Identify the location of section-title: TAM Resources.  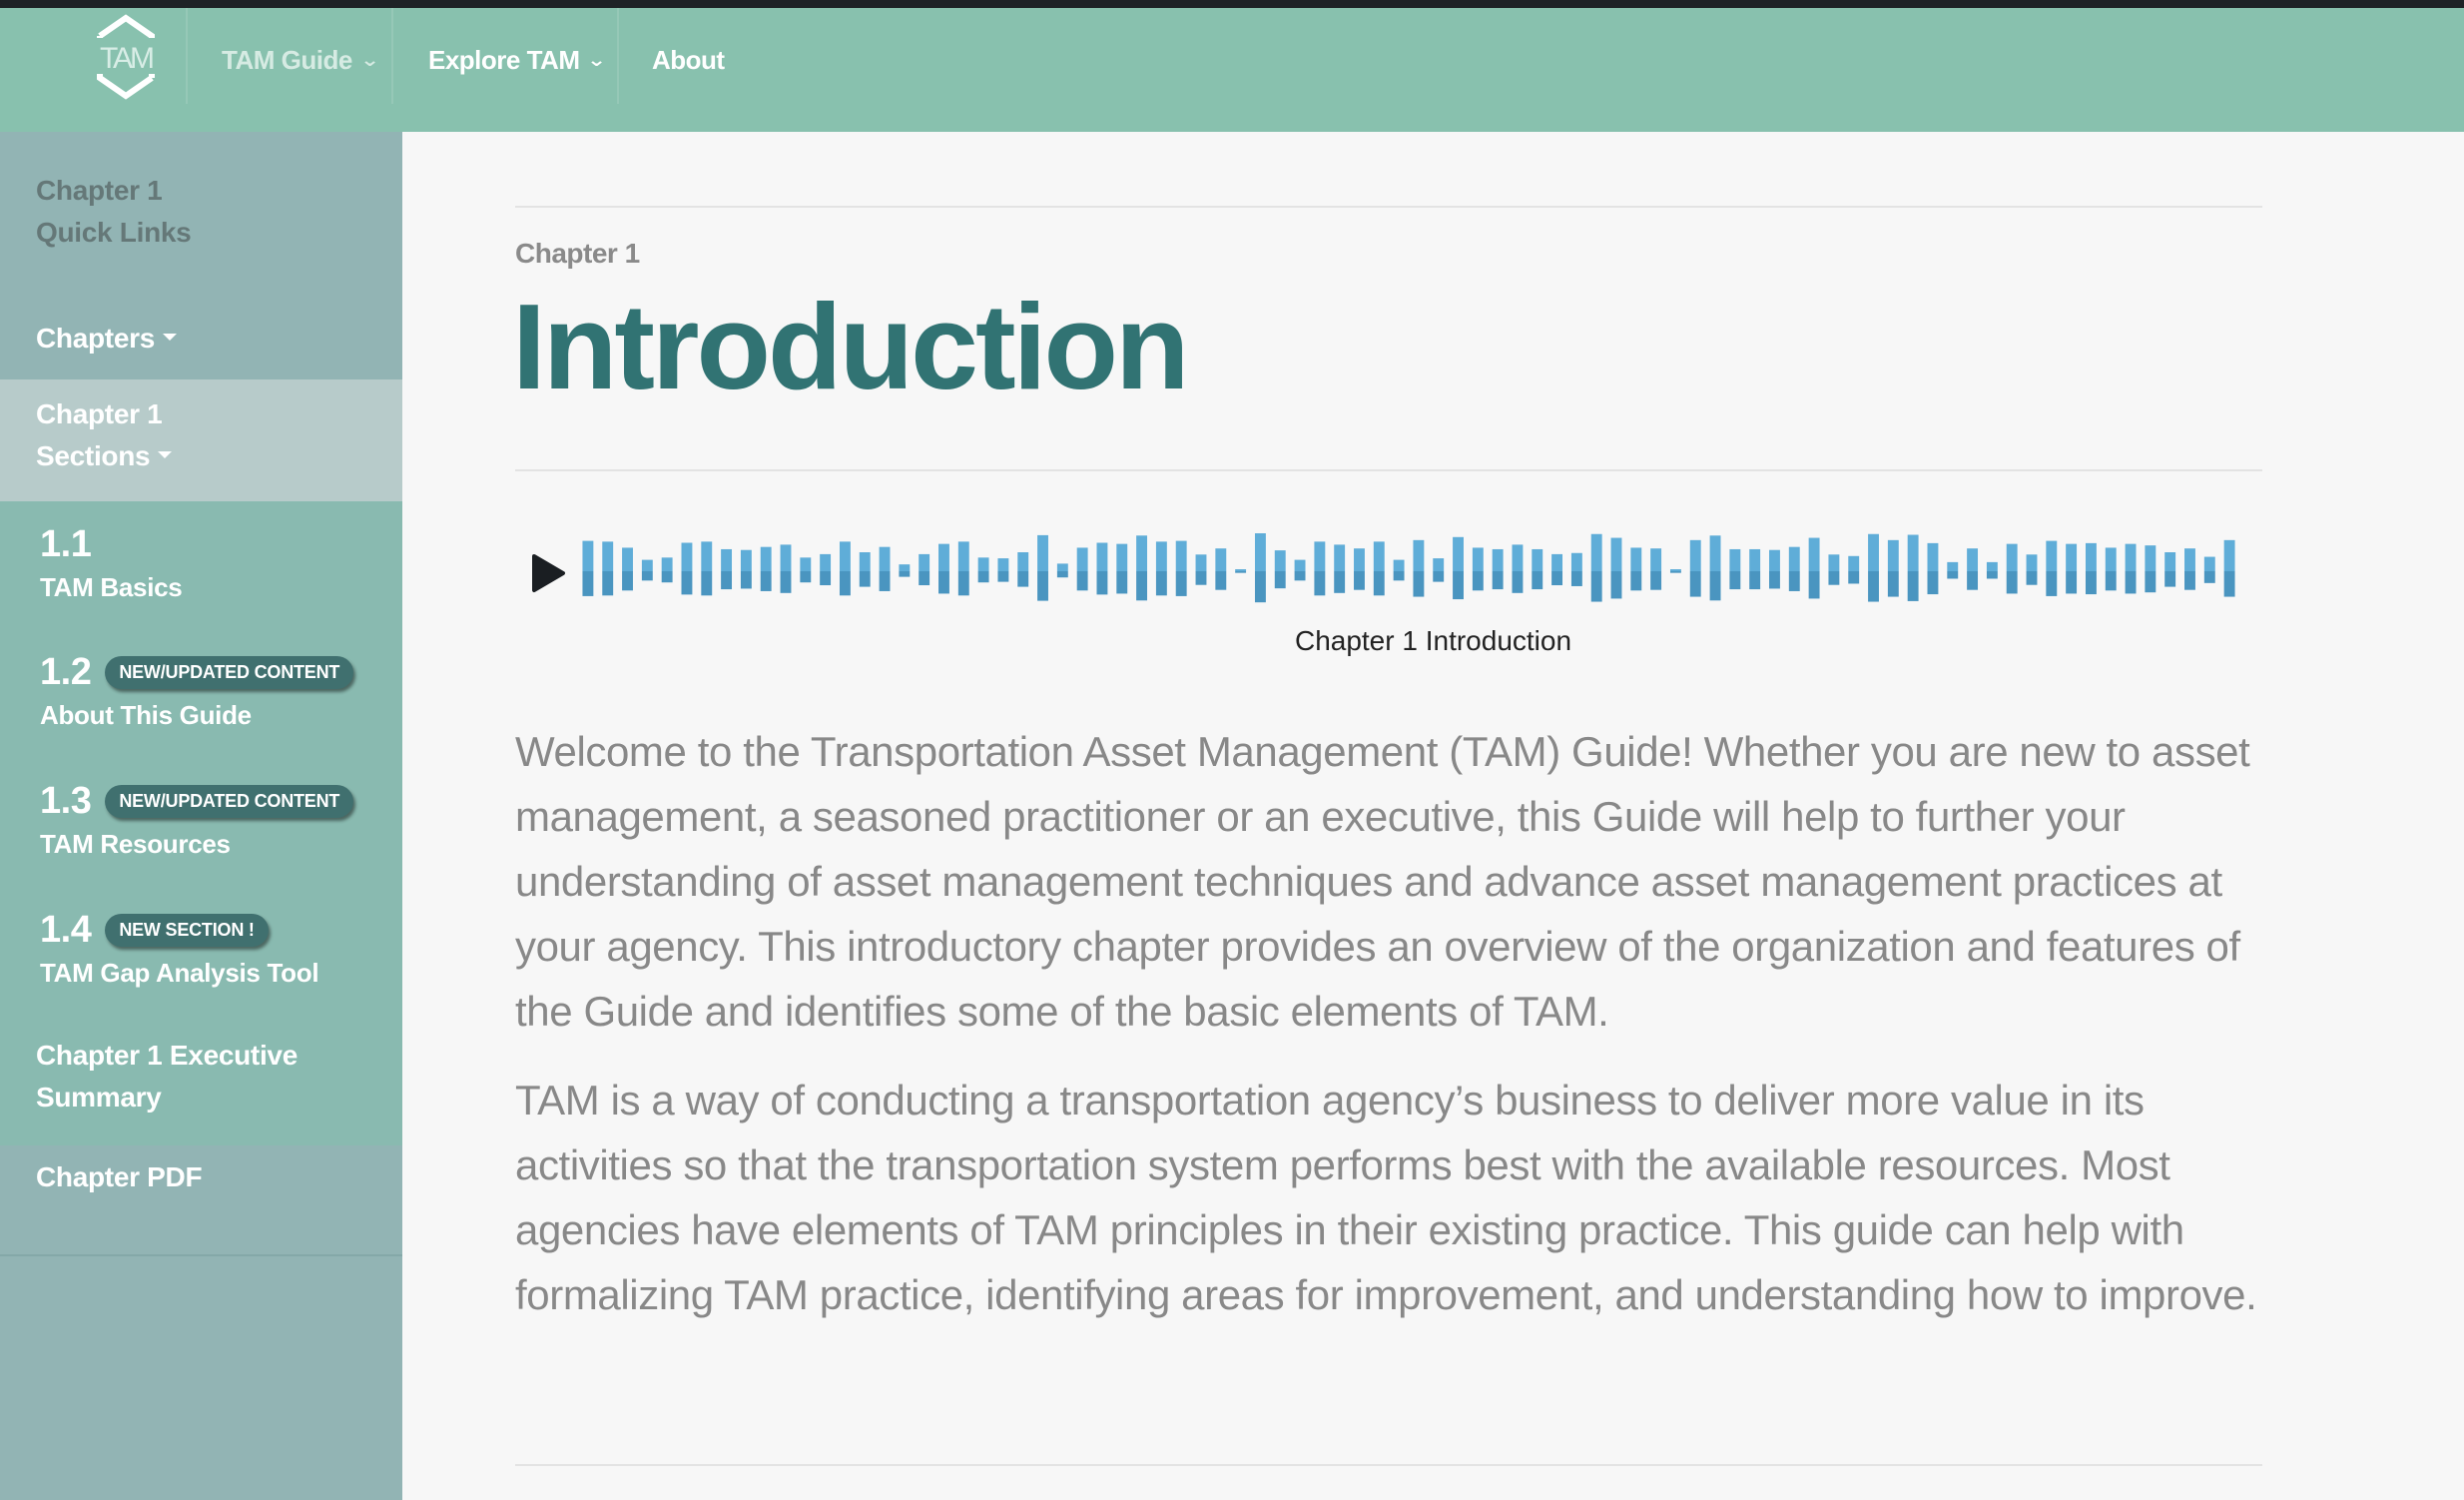
(135, 844).